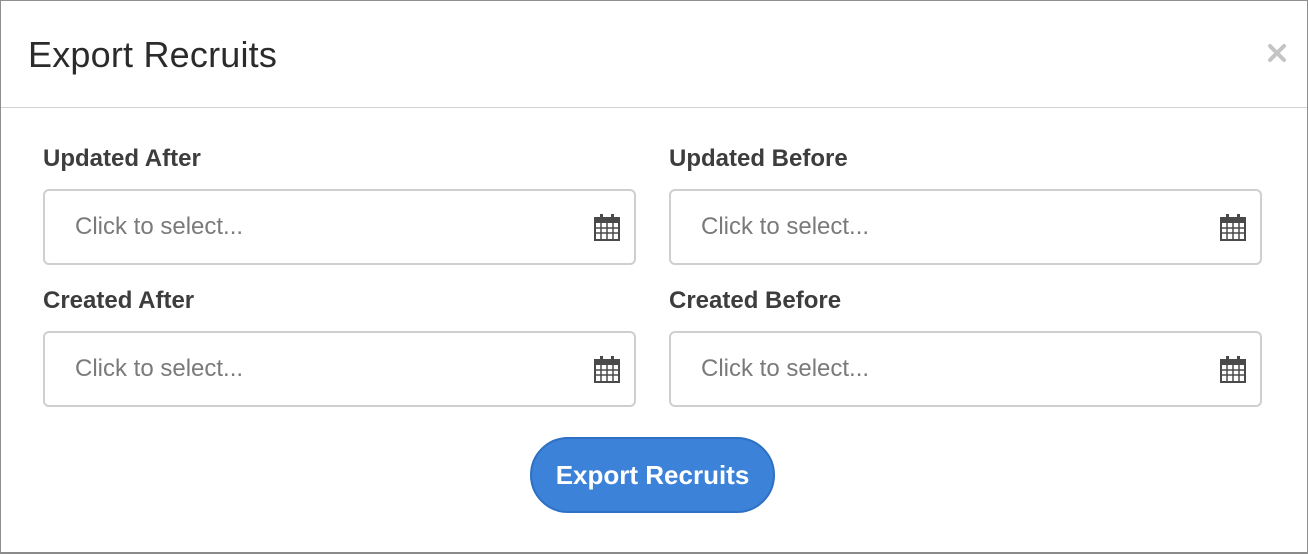  What do you see at coordinates (941, 227) in the screenshot?
I see `updated-before-input` at bounding box center [941, 227].